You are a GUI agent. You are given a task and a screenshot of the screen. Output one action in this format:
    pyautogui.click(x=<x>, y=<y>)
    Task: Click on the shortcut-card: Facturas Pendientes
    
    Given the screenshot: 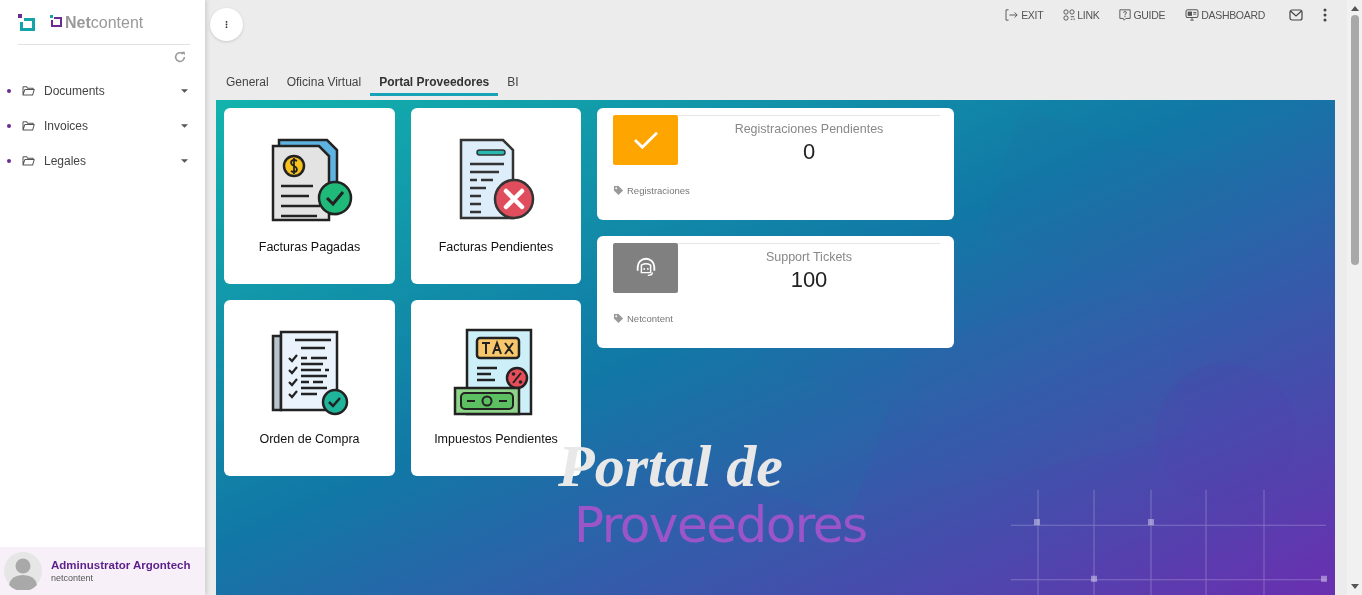 What is the action you would take?
    pyautogui.click(x=496, y=196)
    